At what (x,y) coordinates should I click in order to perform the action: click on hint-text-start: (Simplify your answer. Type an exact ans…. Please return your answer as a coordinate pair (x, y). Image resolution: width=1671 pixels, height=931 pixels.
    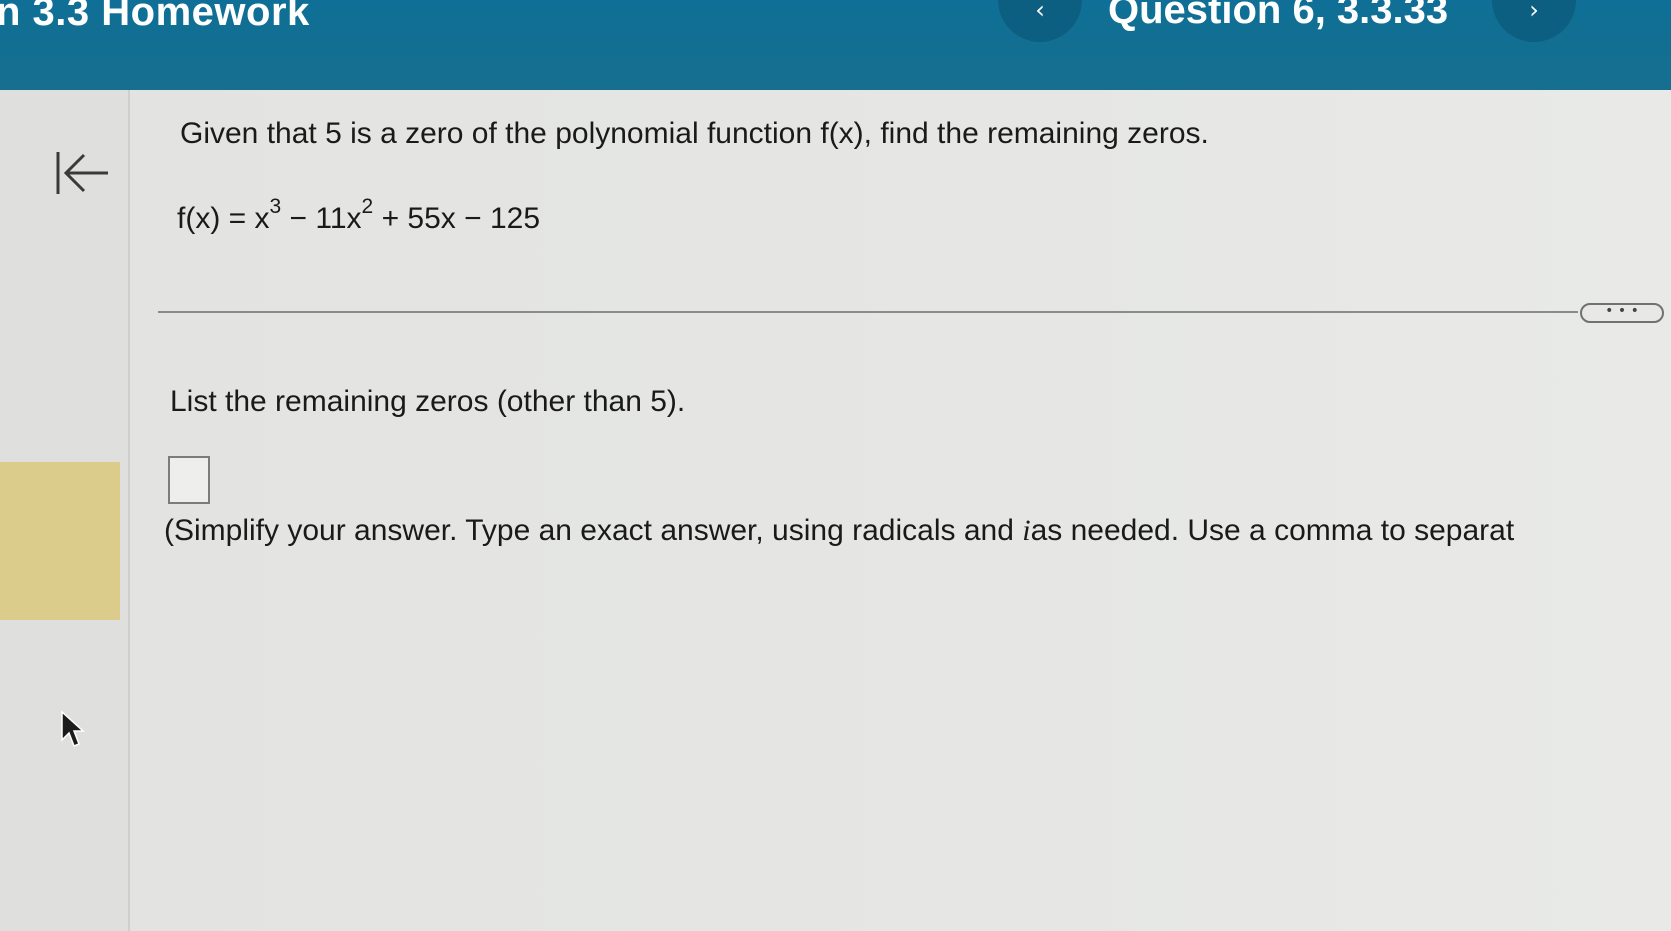
    Looking at the image, I should click on (593, 530).